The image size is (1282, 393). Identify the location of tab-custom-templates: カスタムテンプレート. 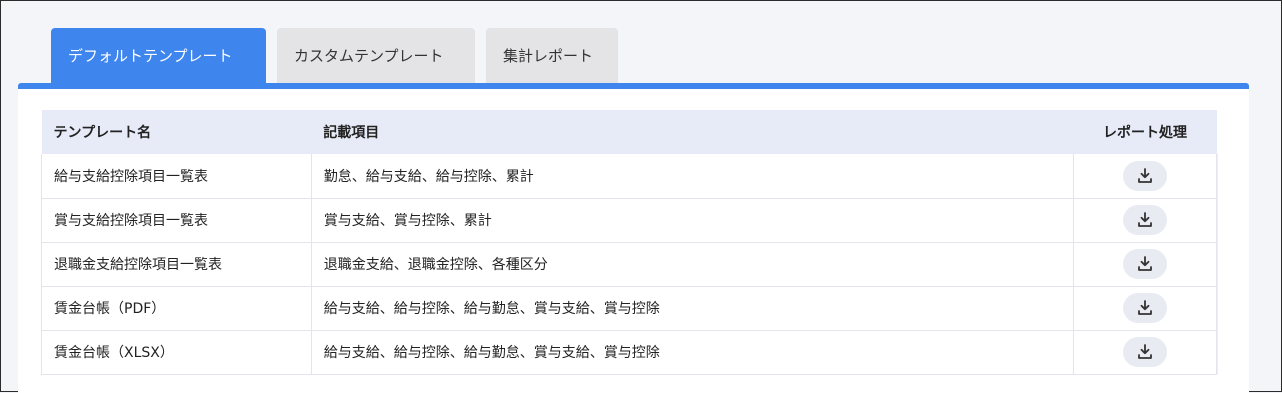
(376, 55).